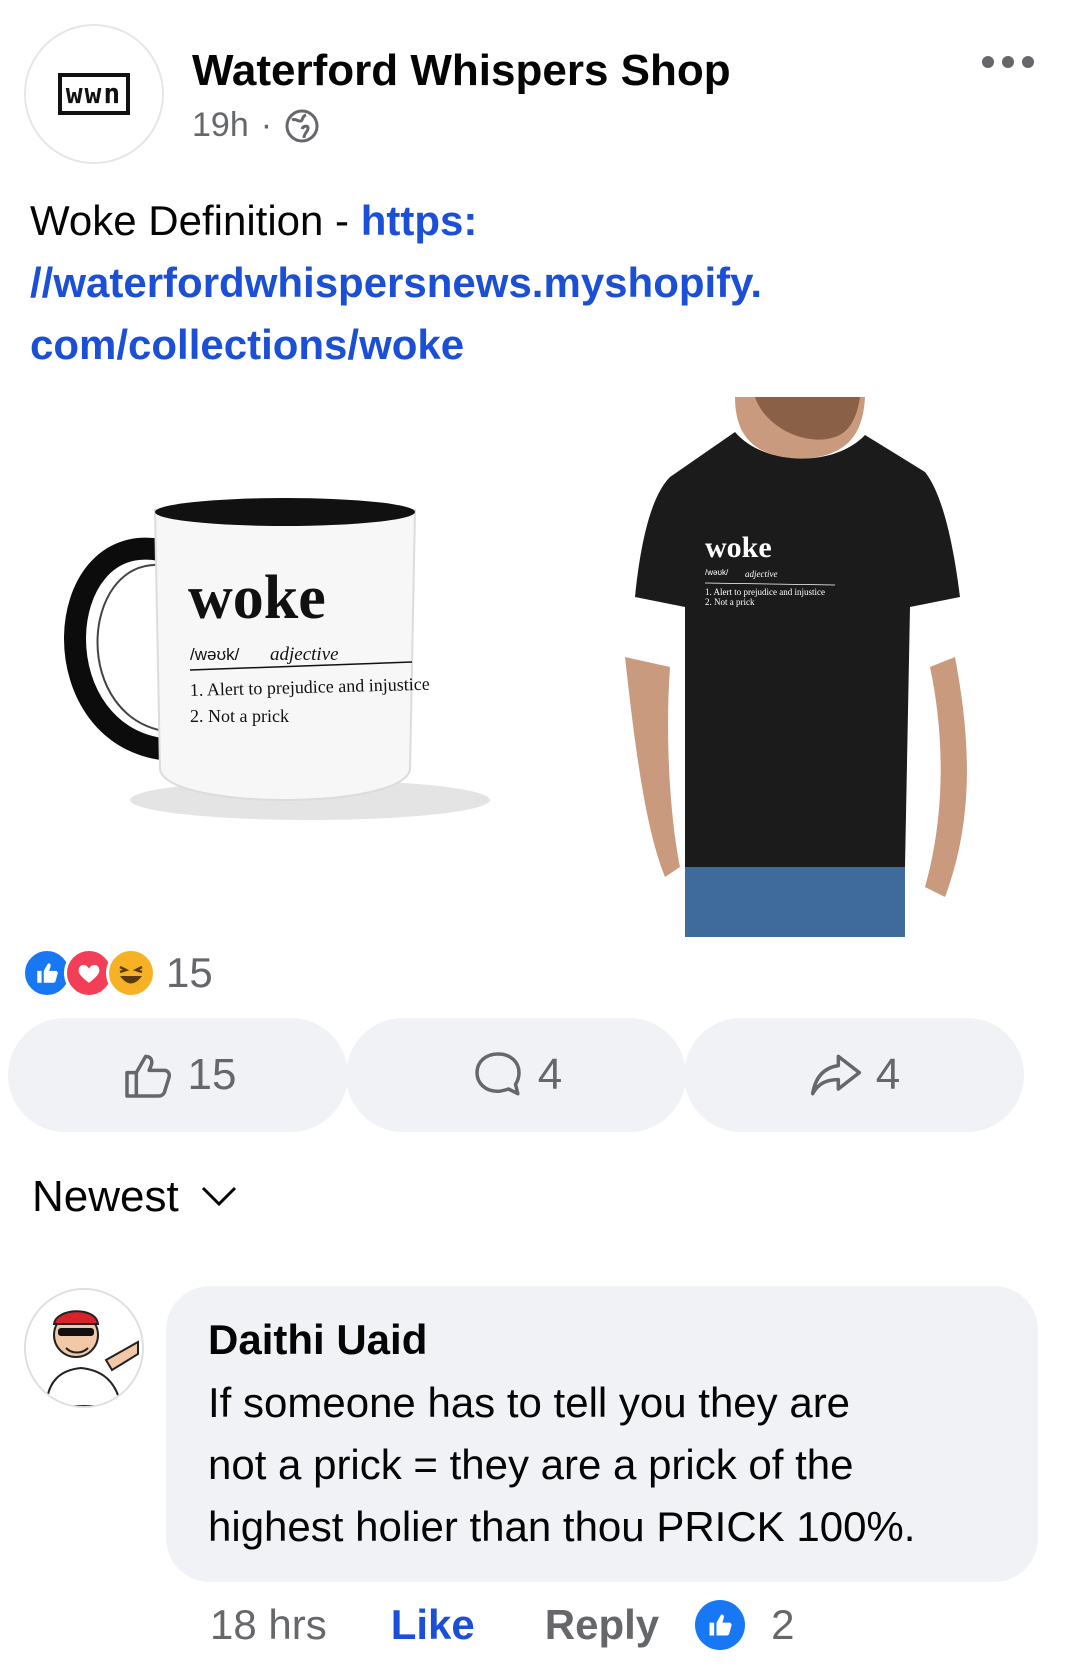  I want to click on comment-author: Daithi Uaid, so click(602, 1340).